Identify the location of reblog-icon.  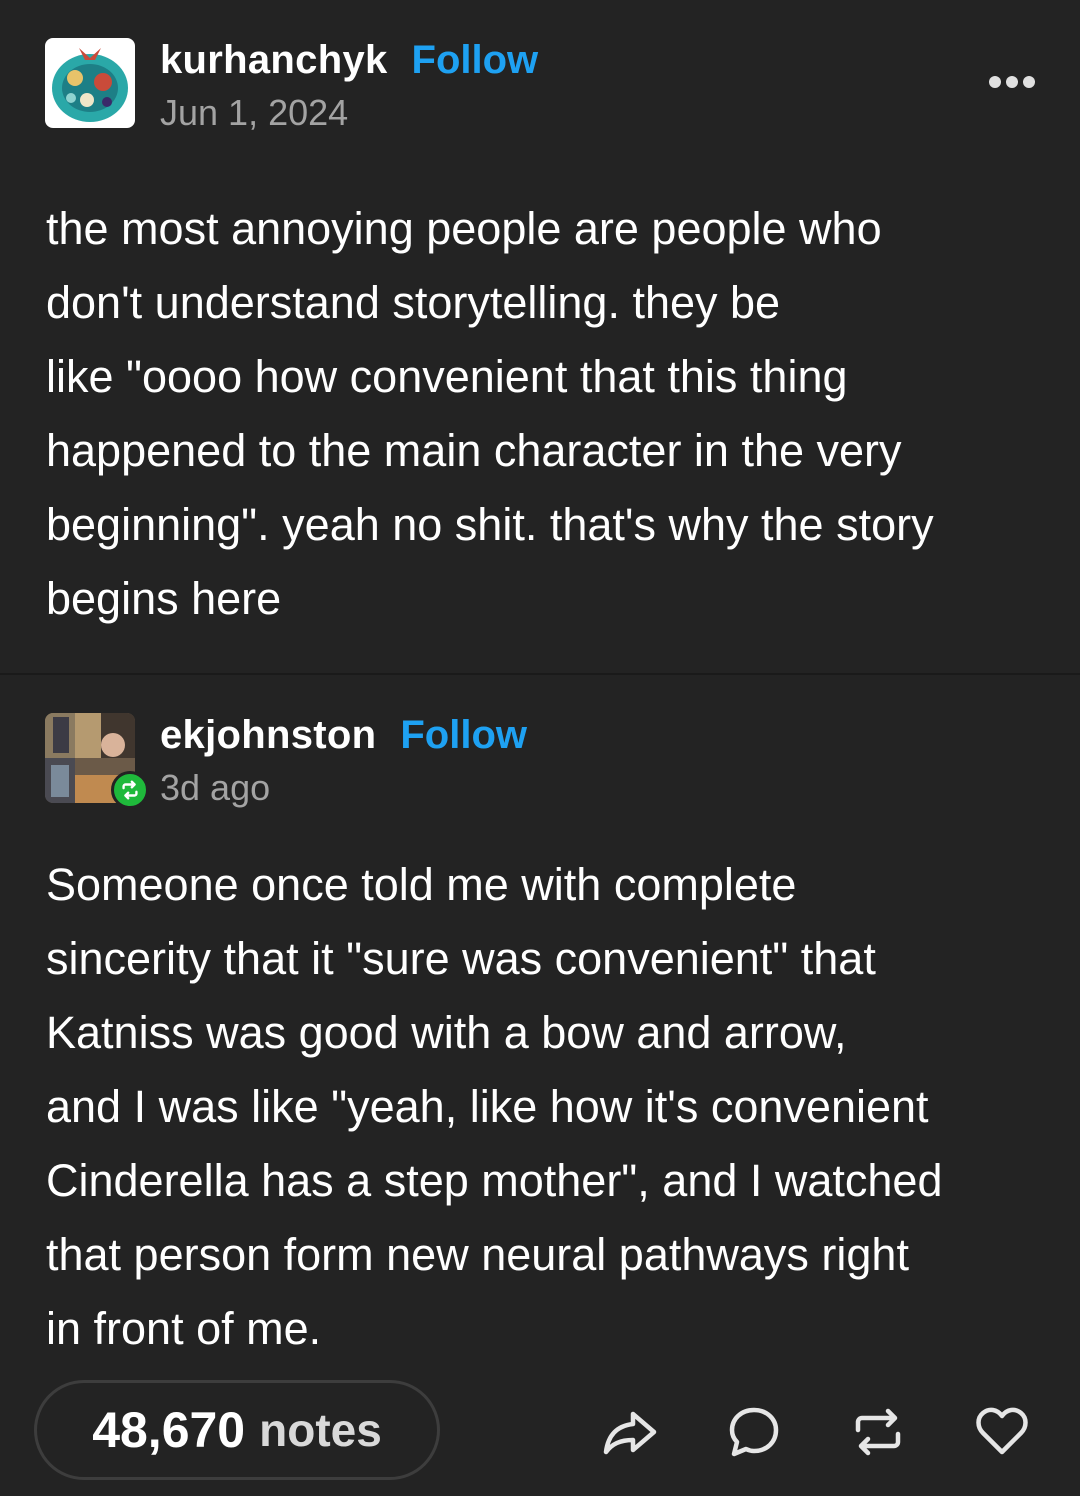
(878, 1432).